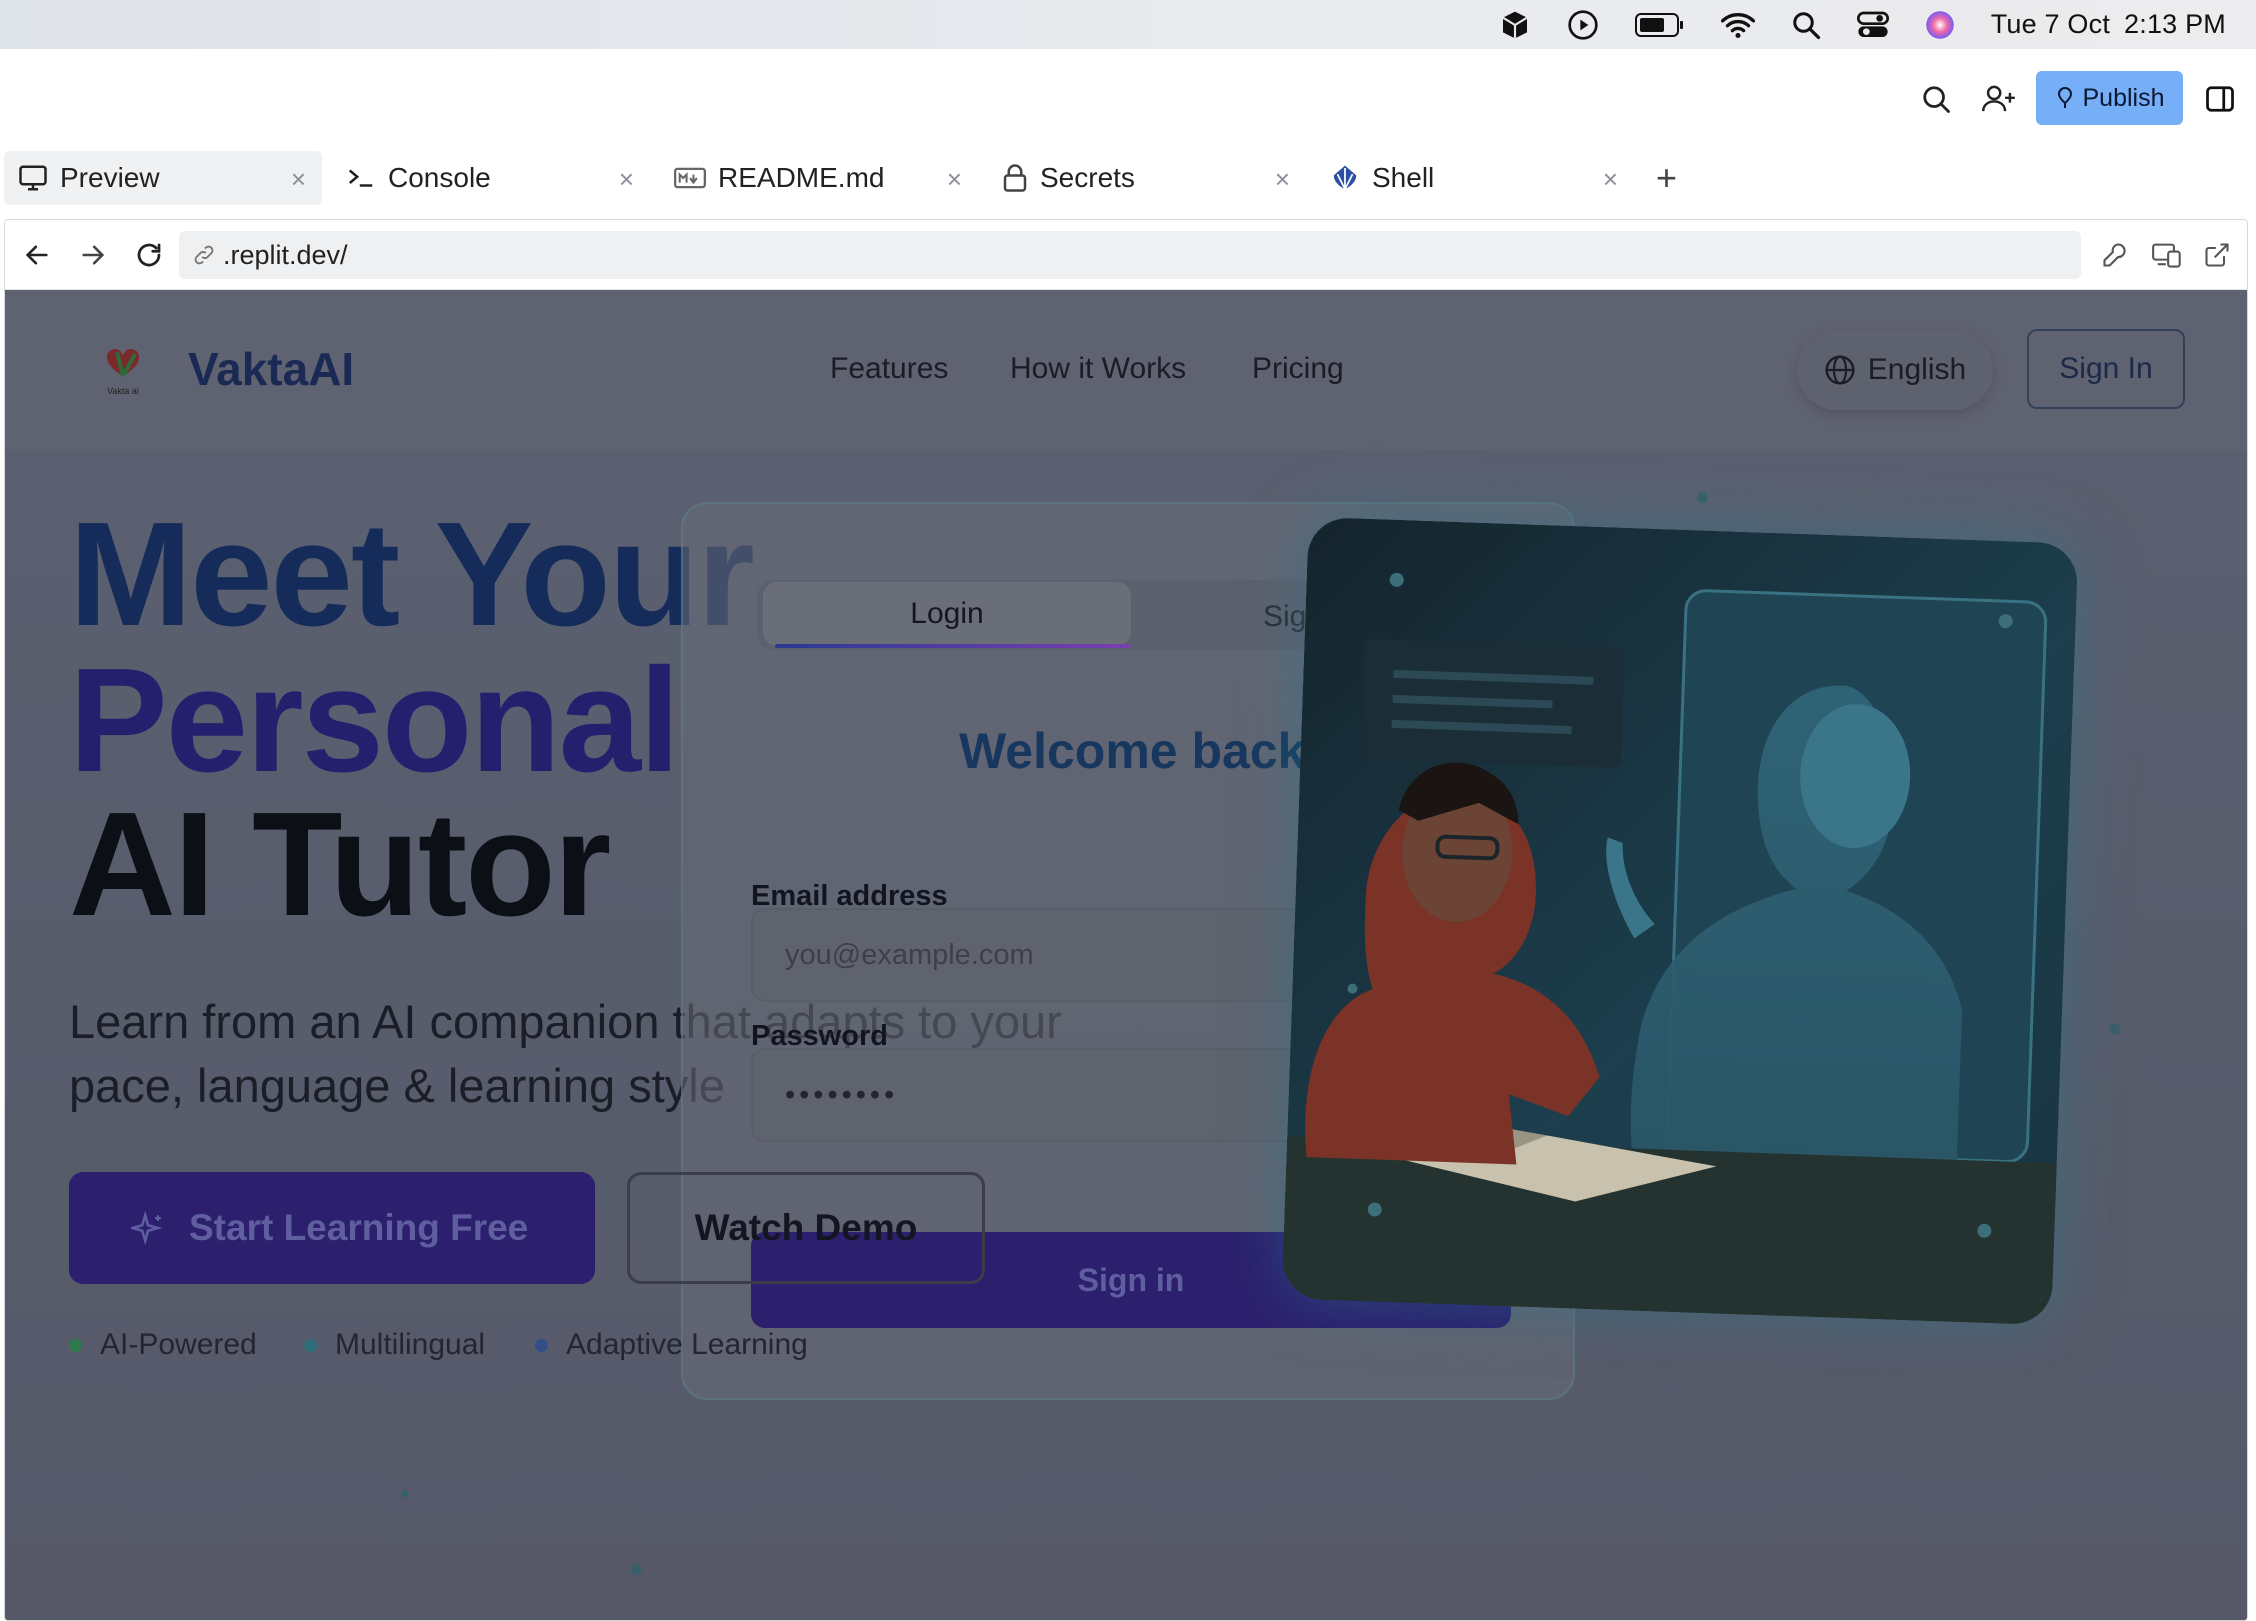 This screenshot has height=1621, width=2256. Describe the element at coordinates (163, 178) in the screenshot. I see `tab-preview: Preview ×` at that location.